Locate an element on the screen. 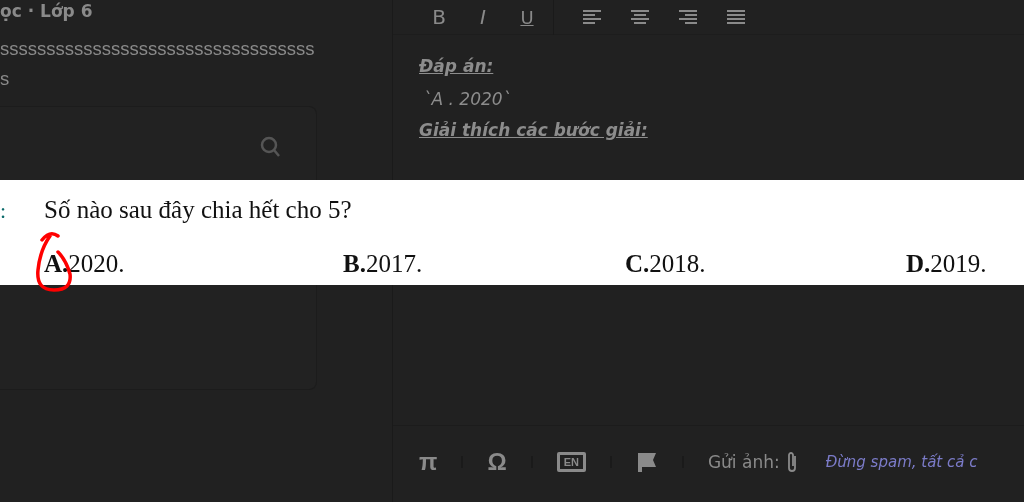 The height and width of the screenshot is (502, 1024). description-text: sssssssssssssssssssssssssssssssssss is located at coordinates (158, 64).